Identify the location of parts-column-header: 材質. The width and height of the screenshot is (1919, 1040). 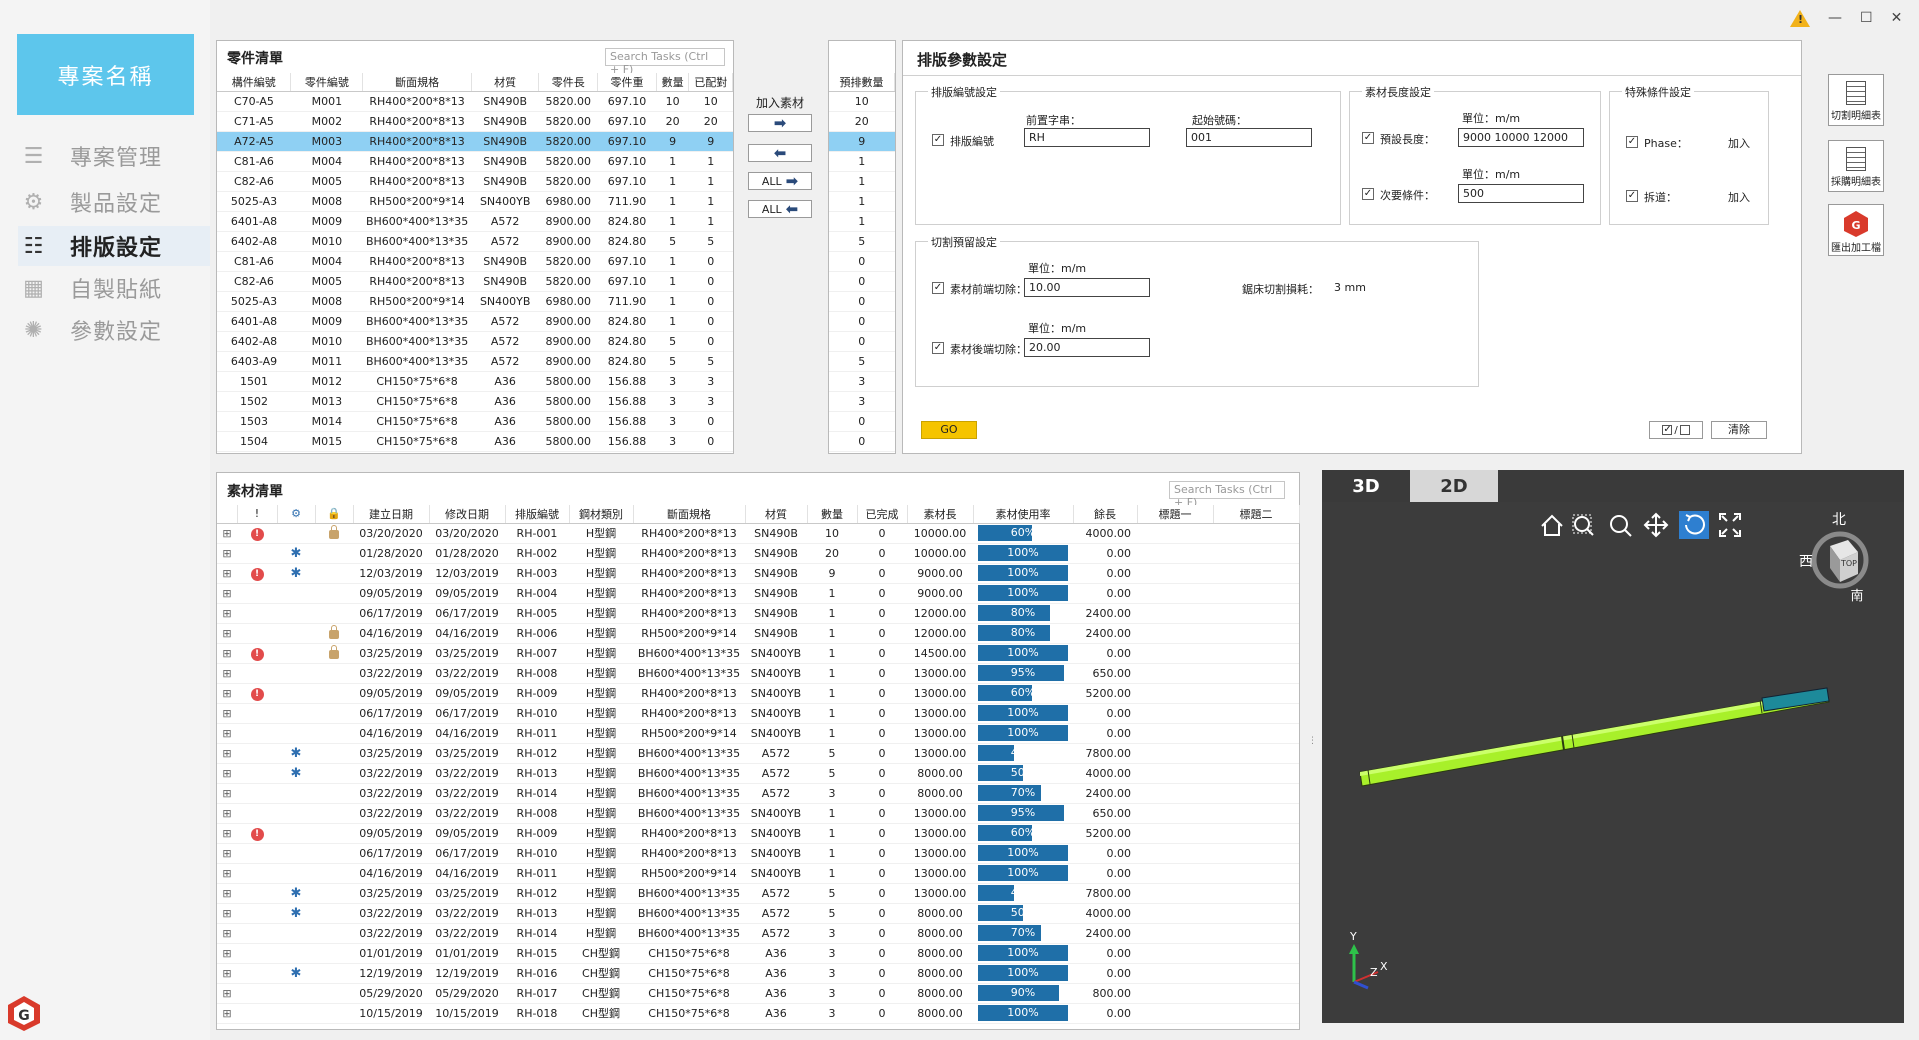
(505, 82).